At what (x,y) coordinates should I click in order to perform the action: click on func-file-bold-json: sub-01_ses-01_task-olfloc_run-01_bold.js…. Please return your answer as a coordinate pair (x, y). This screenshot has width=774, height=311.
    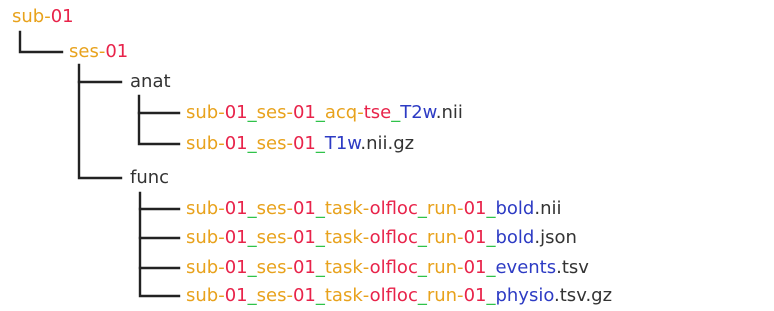
    Looking at the image, I should click on (381, 238).